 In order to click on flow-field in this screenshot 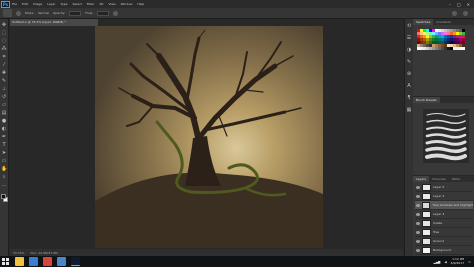, I will do `click(103, 13)`.